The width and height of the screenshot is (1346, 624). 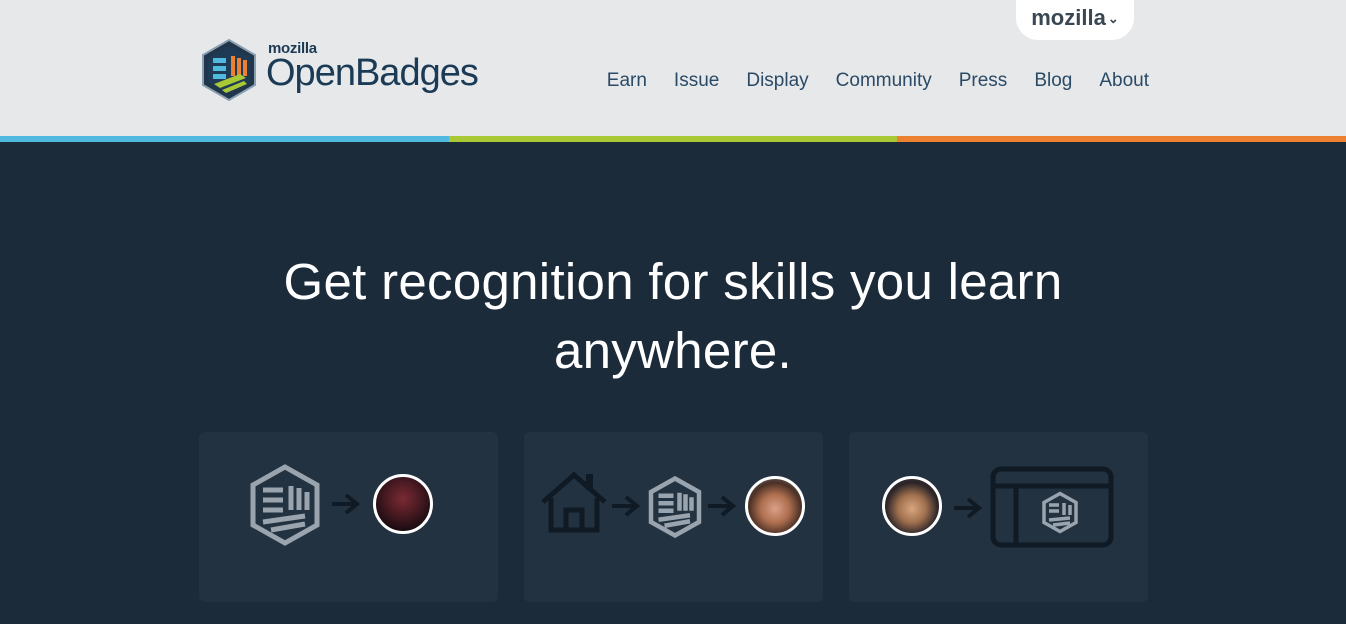 What do you see at coordinates (229, 70) in the screenshot?
I see `openbadges-hex-icon` at bounding box center [229, 70].